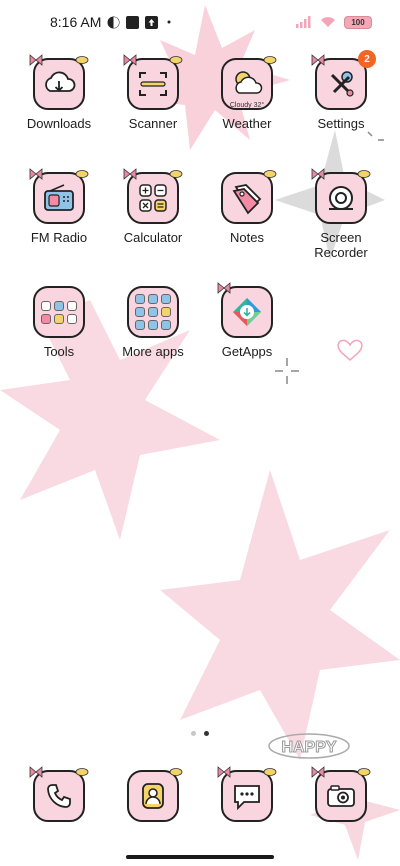 Image resolution: width=400 pixels, height=866 pixels. Describe the element at coordinates (59, 82) in the screenshot. I see `cloud-download-icon` at that location.